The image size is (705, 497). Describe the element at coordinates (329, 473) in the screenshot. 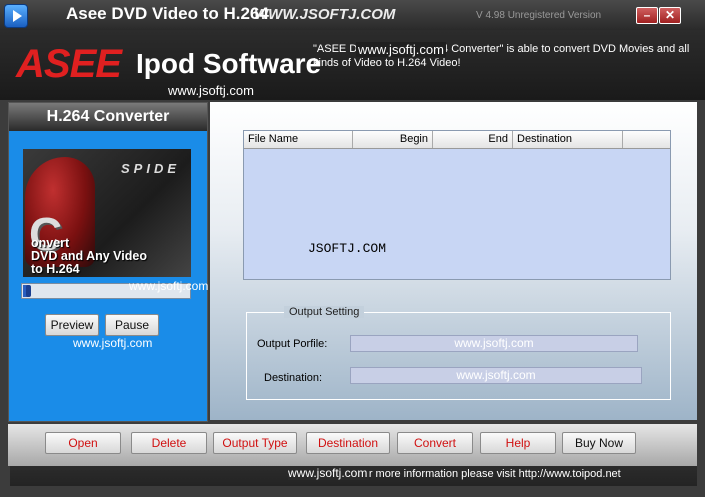

I see `status-watermark: www.jsoftj.com` at that location.